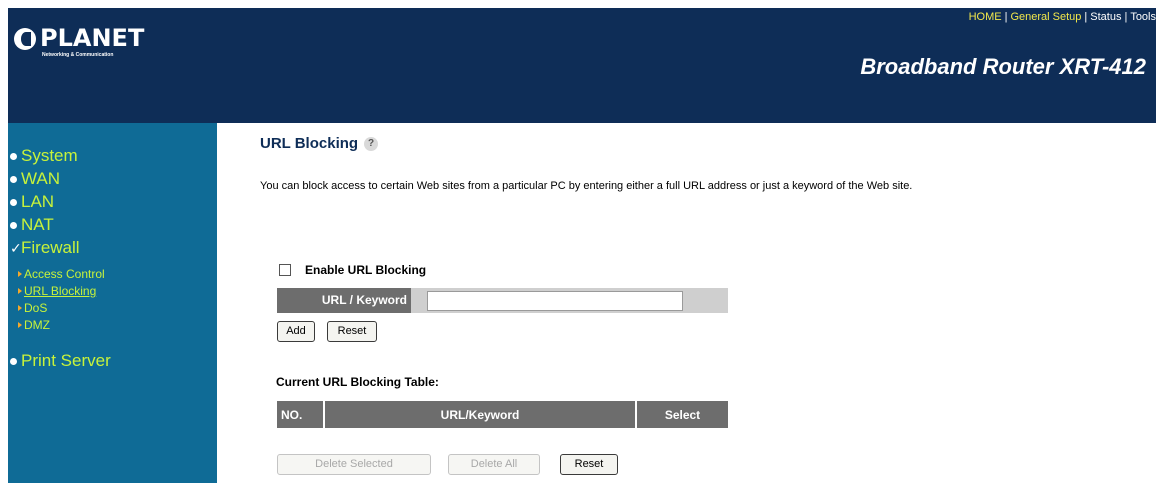 Image resolution: width=1156 pixels, height=483 pixels. Describe the element at coordinates (352, 331) in the screenshot. I see `reset-button: Reset` at that location.